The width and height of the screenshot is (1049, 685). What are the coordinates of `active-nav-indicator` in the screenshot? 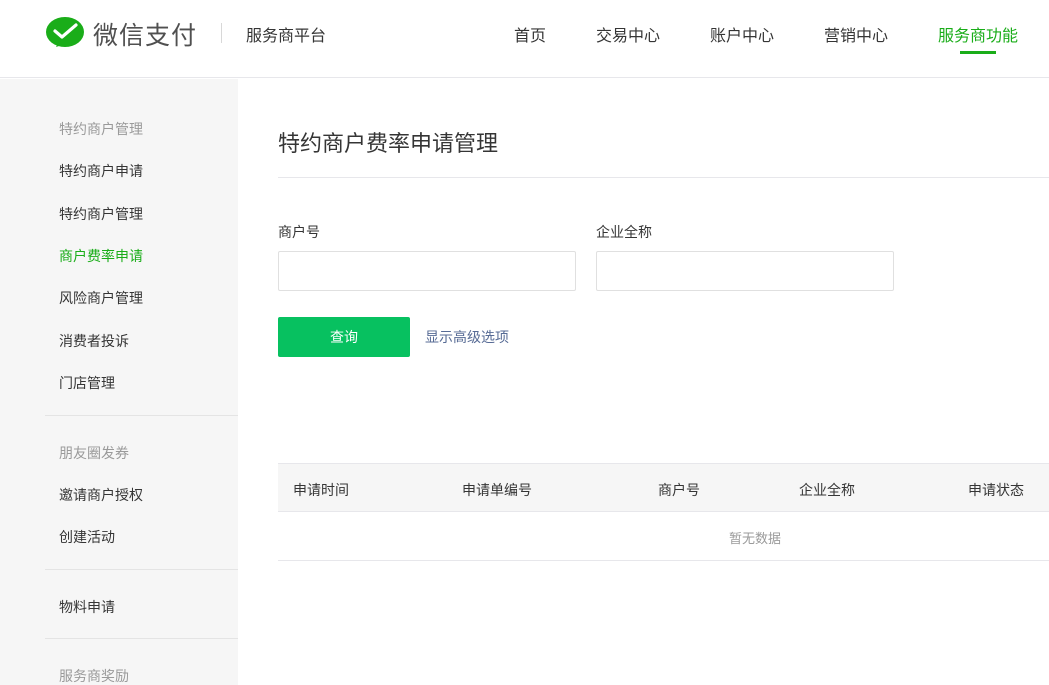 It's located at (978, 52).